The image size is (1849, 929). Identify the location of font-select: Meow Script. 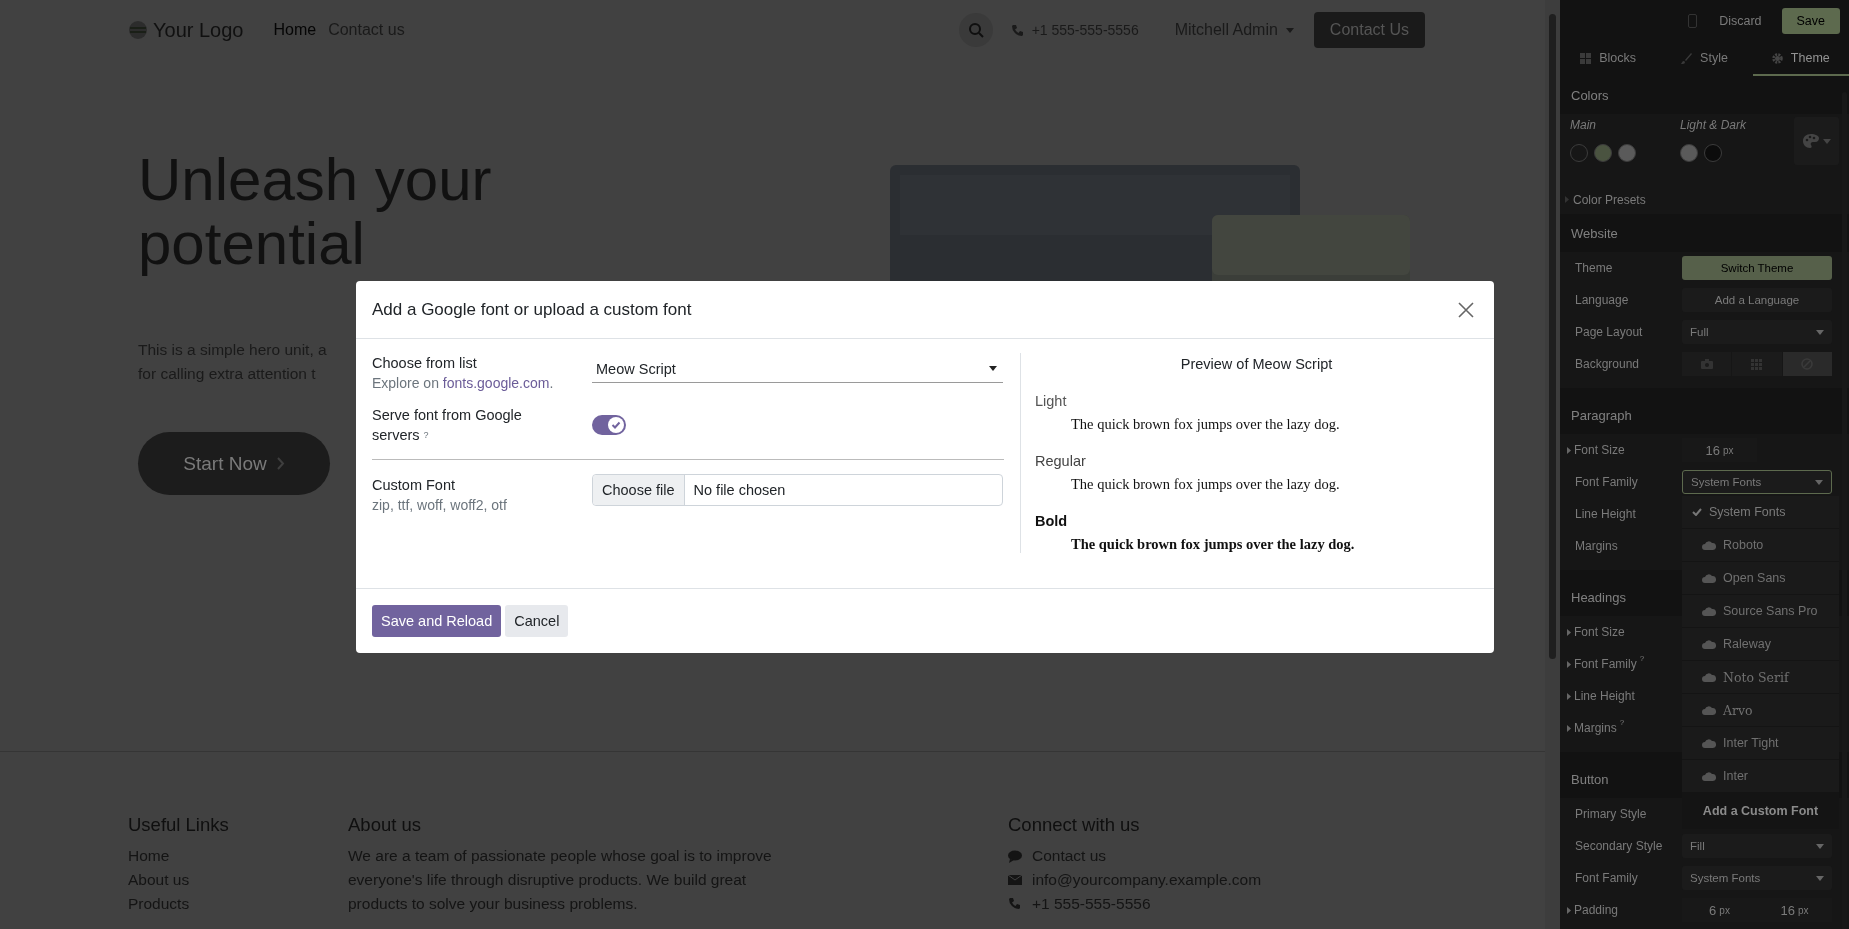
(797, 369).